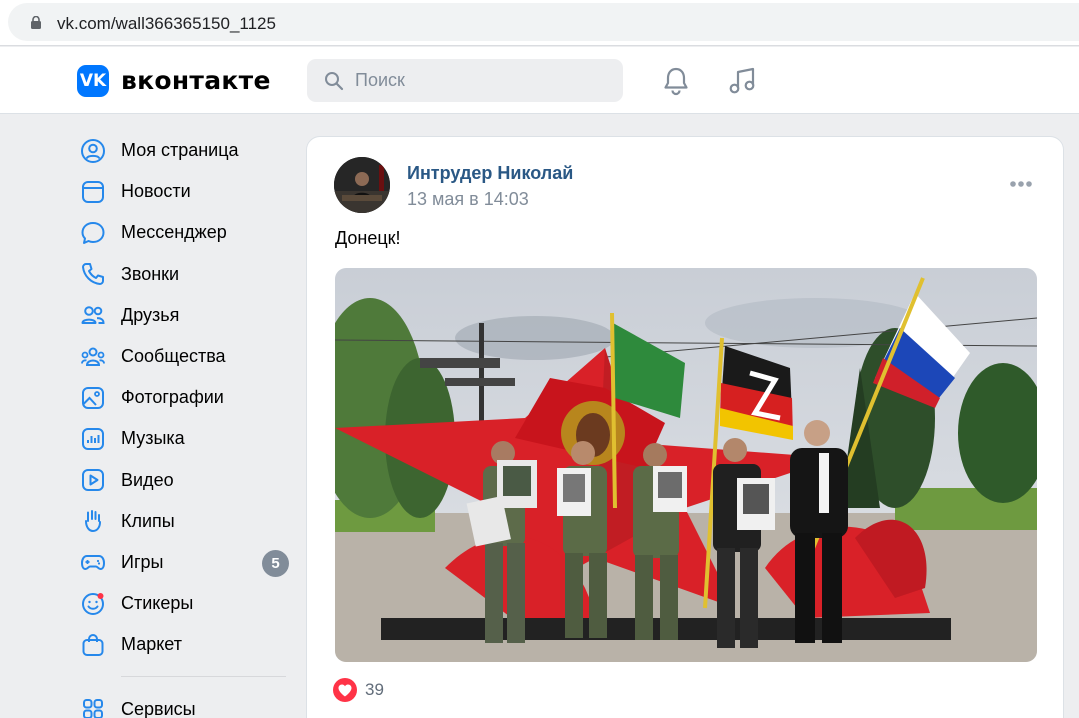  What do you see at coordinates (93, 232) in the screenshot?
I see `message-icon` at bounding box center [93, 232].